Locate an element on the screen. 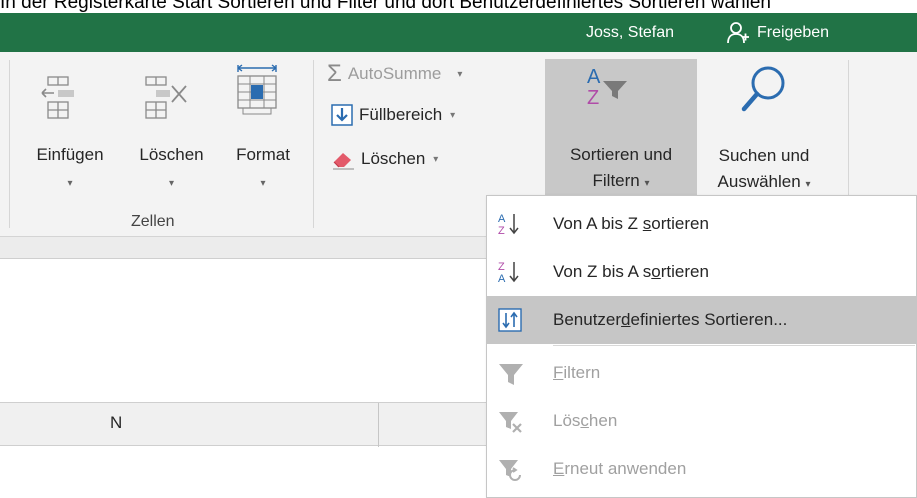 Image resolution: width=917 pixels, height=498 pixels. autosum-button: Σ AutoSumme ▾ is located at coordinates (394, 74).